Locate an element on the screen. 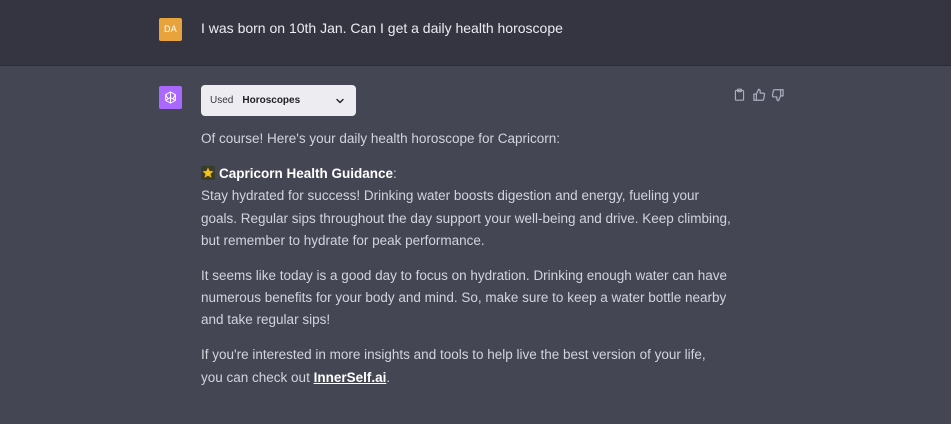 The width and height of the screenshot is (951, 424). star-icon is located at coordinates (208, 172).